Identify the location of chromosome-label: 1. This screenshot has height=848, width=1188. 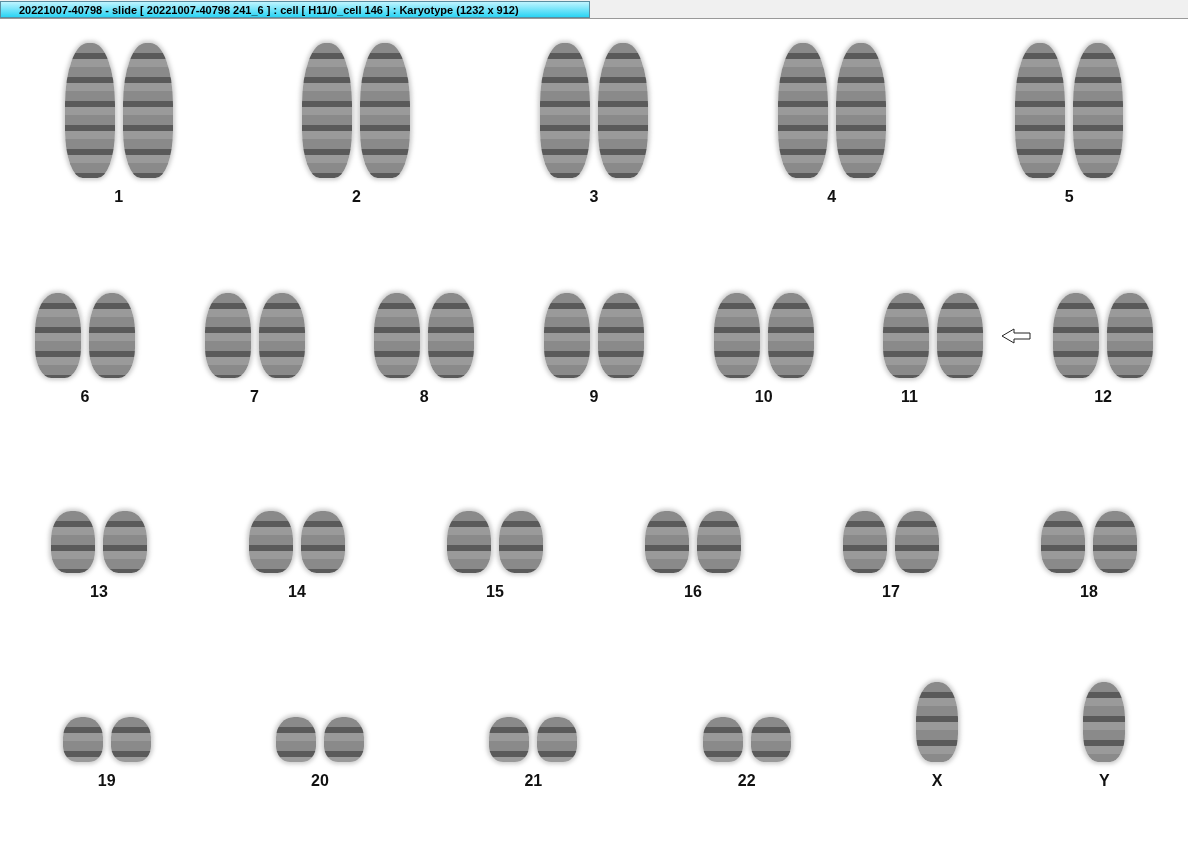
(119, 197).